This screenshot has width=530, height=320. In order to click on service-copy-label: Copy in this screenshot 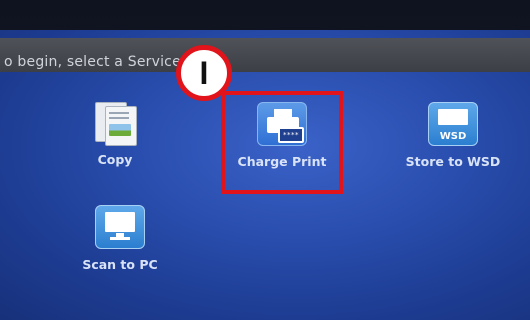, I will do `click(115, 159)`.